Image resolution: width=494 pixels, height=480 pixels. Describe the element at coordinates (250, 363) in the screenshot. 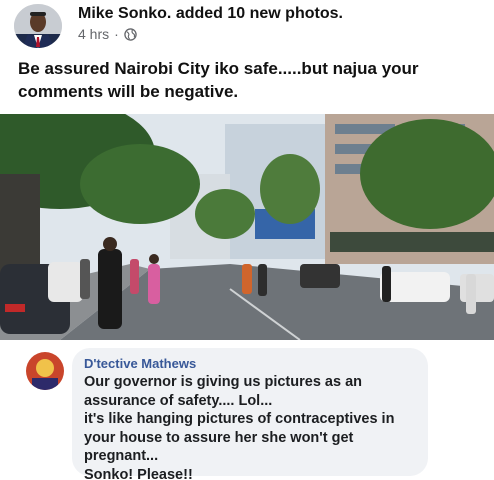

I see `comment-author-name: D'tective Mathews` at that location.